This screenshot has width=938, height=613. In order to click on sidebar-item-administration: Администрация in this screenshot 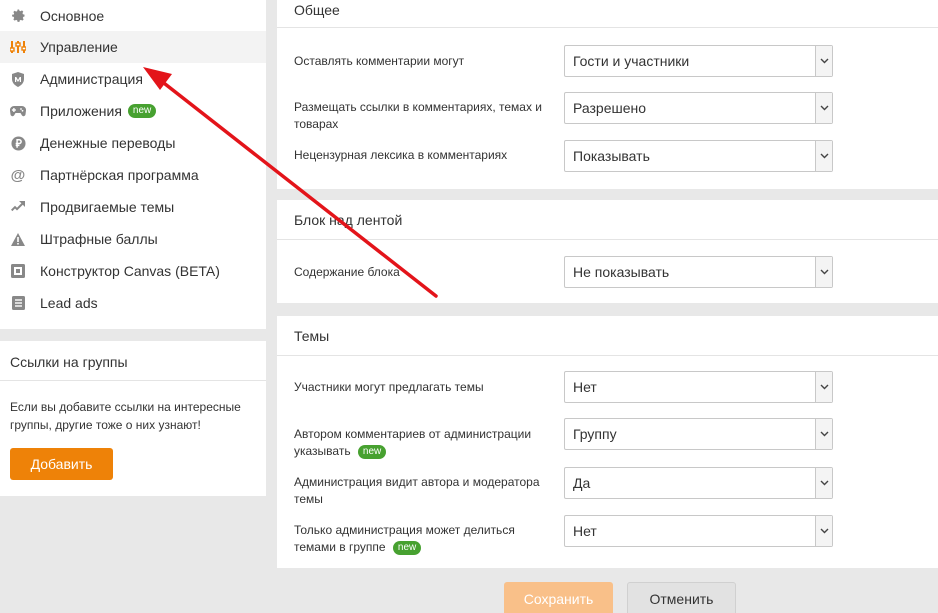, I will do `click(133, 79)`.